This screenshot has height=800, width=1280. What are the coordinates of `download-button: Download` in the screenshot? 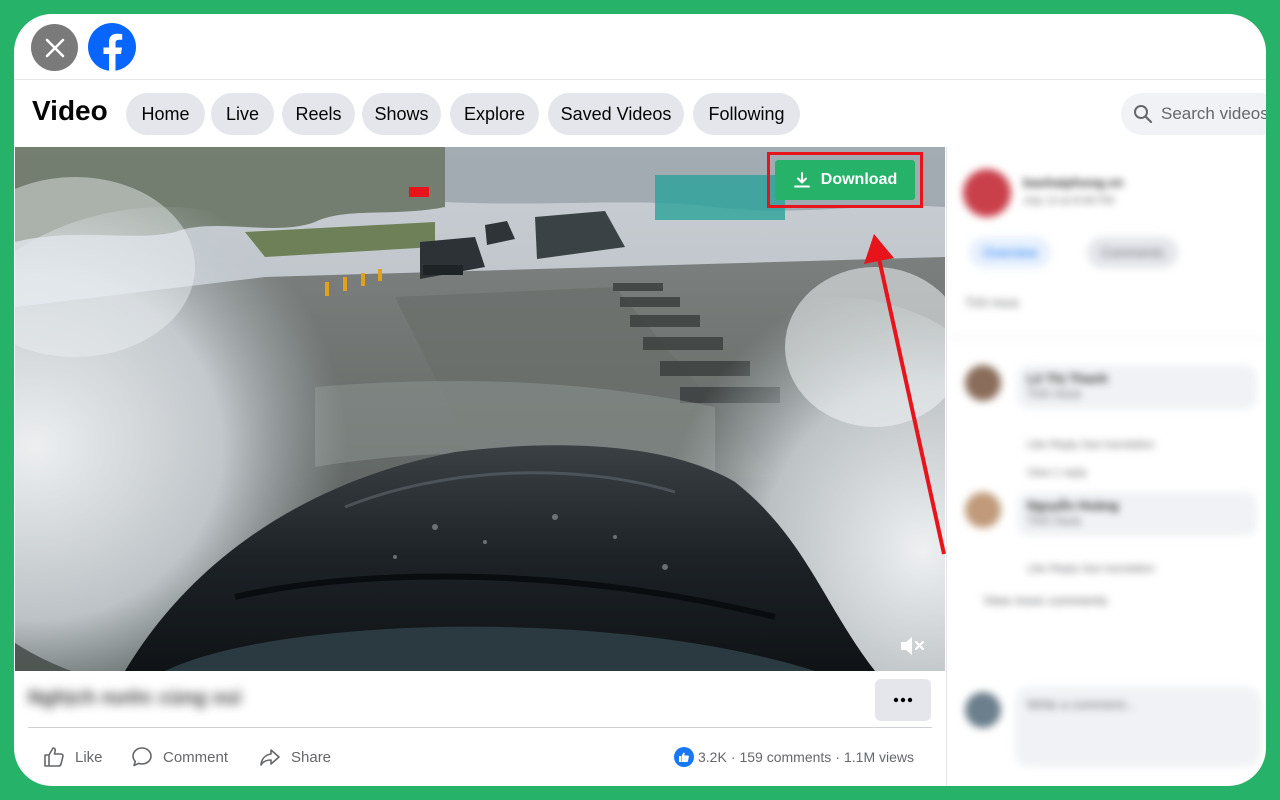 It's located at (845, 180).